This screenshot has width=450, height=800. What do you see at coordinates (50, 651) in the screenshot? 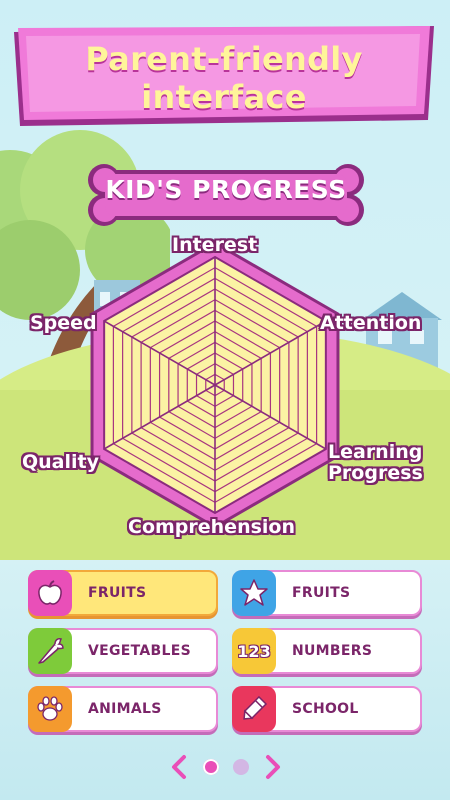
I see `carrot-icon` at bounding box center [50, 651].